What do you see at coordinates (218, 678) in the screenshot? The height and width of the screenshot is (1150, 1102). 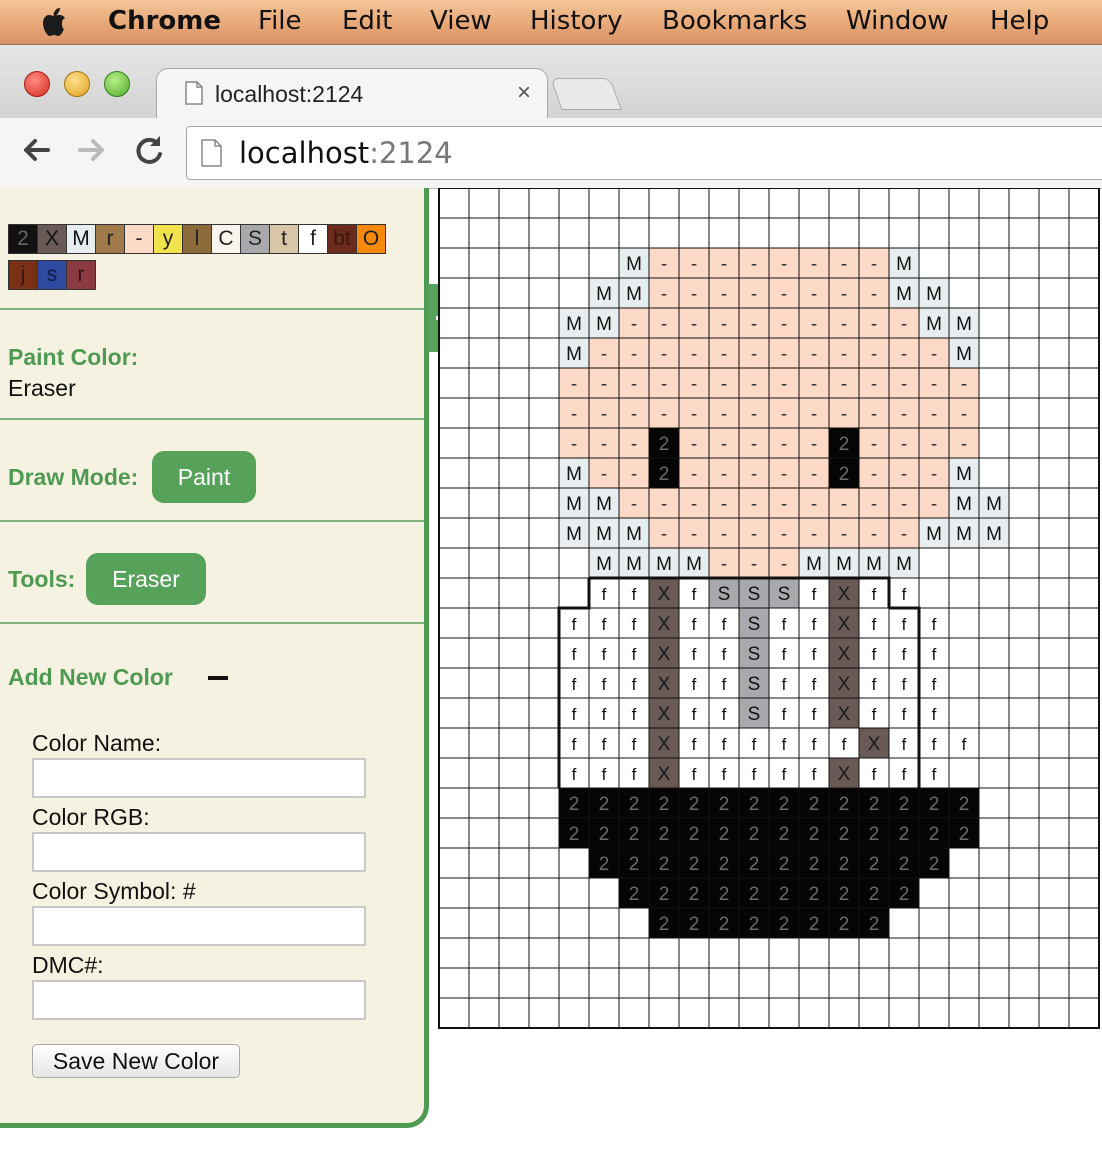 I see `collapse-form-icon` at bounding box center [218, 678].